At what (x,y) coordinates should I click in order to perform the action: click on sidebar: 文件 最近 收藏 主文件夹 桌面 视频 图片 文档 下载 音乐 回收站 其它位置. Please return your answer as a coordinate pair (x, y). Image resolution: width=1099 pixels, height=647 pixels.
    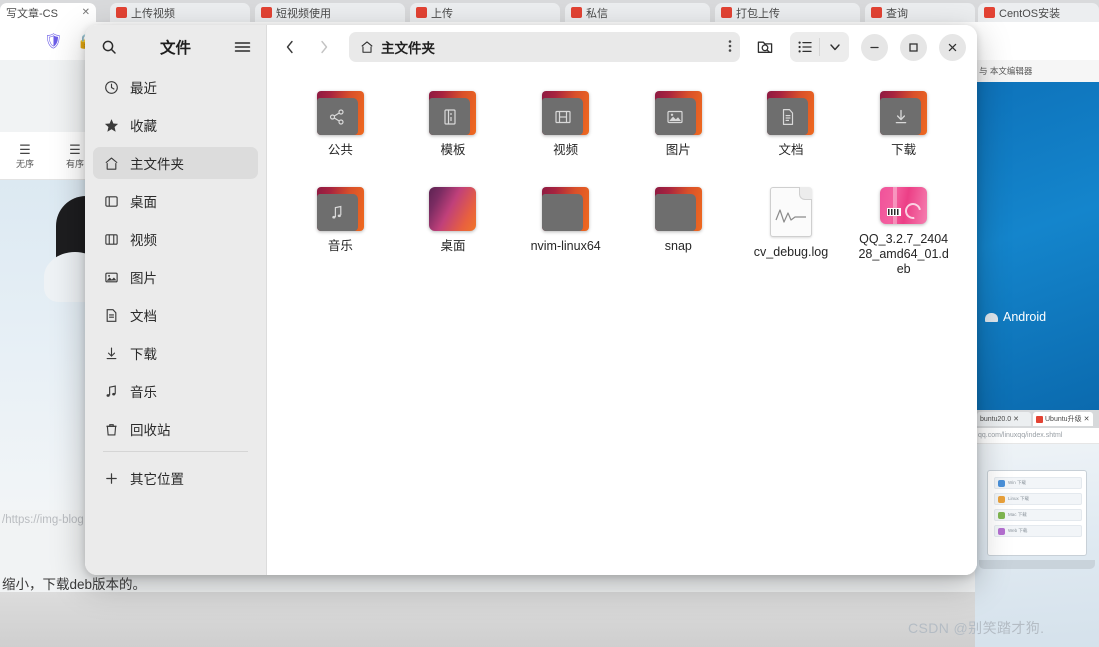
    Looking at the image, I should click on (176, 300).